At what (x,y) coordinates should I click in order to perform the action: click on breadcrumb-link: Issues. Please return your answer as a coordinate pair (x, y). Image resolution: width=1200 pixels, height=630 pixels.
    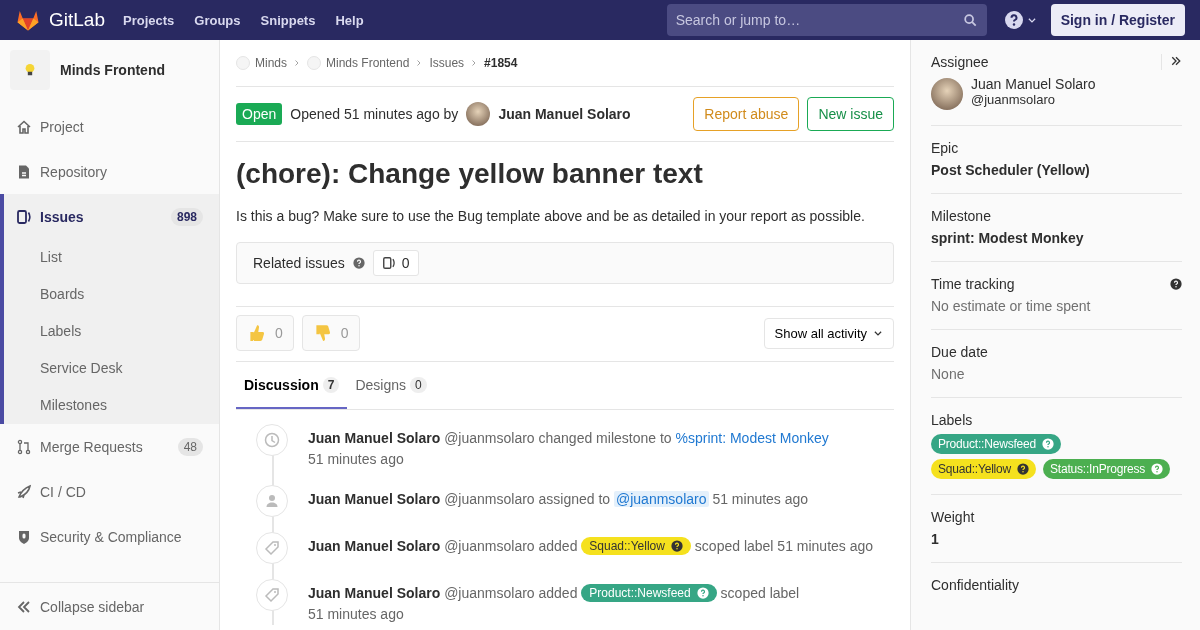
    Looking at the image, I should click on (447, 63).